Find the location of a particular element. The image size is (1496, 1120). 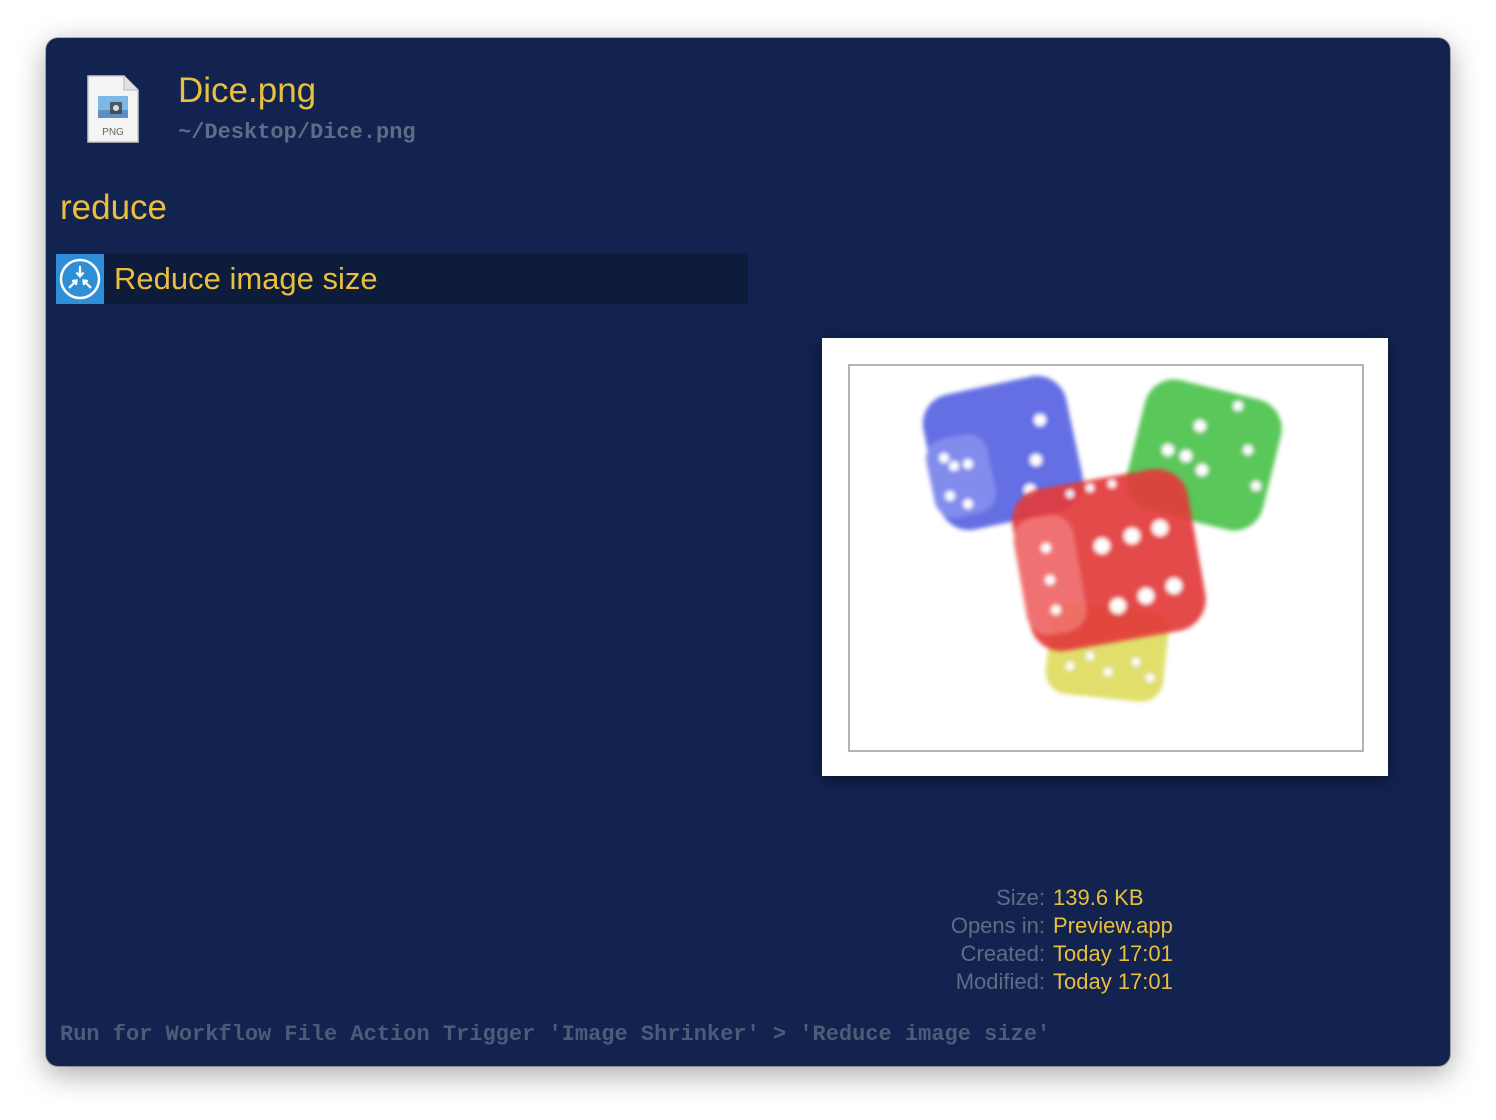

metadata-key: Size: is located at coordinates (1020, 897).